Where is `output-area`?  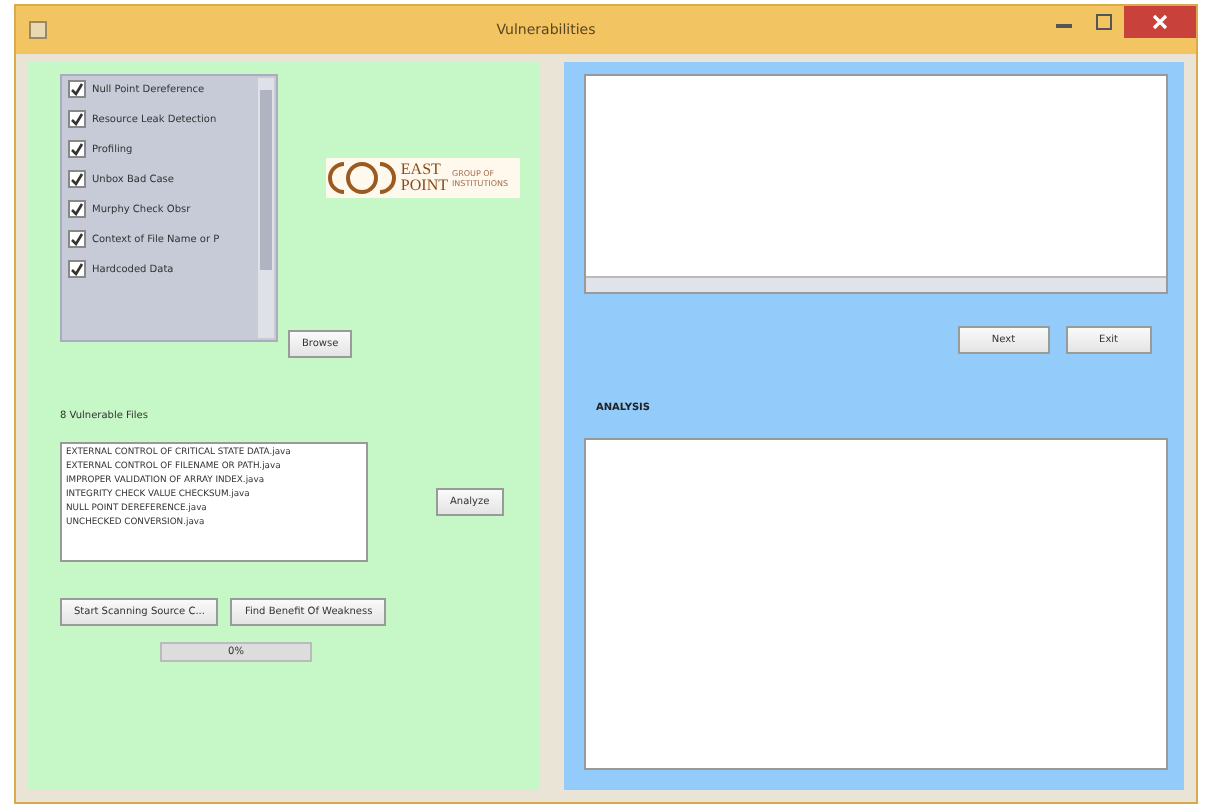
output-area is located at coordinates (876, 184).